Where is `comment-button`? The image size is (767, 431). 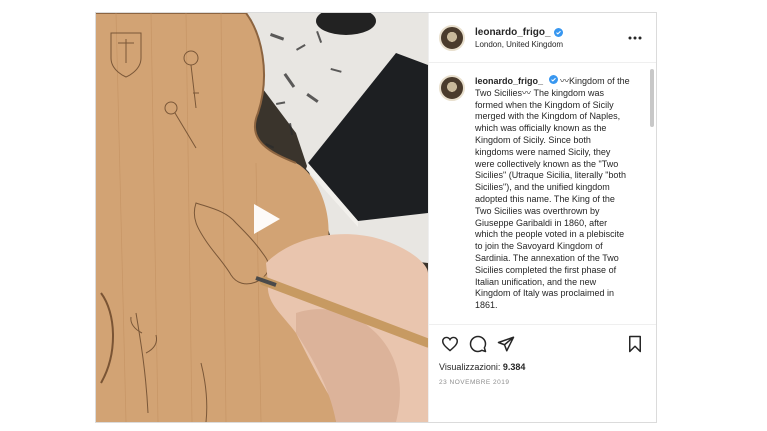 comment-button is located at coordinates (478, 344).